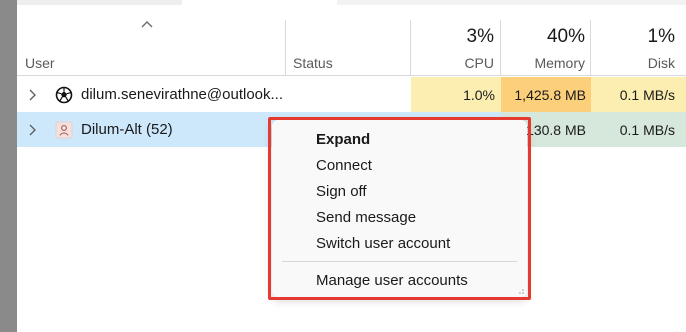 The width and height of the screenshot is (686, 332). Describe the element at coordinates (633, 37) in the screenshot. I see `disk-total-percent: 1%` at that location.